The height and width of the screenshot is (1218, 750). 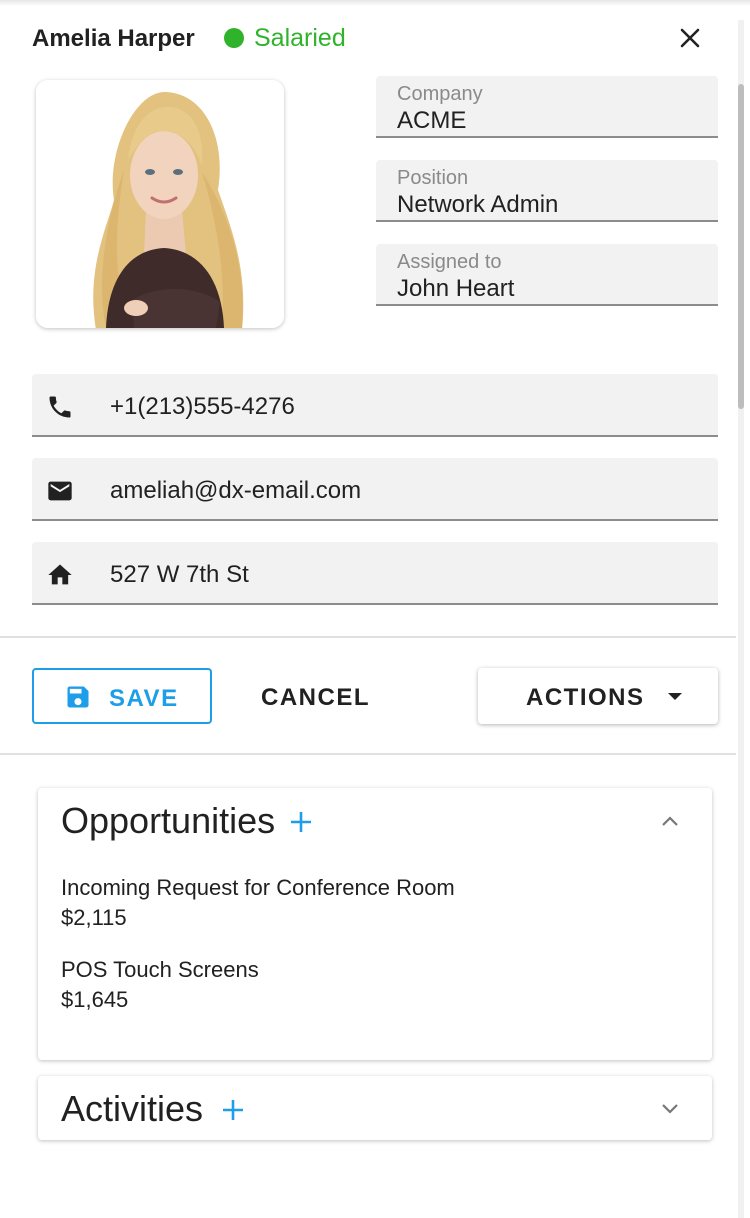 What do you see at coordinates (94, 917) in the screenshot?
I see `opportunity-amount: $2,115` at bounding box center [94, 917].